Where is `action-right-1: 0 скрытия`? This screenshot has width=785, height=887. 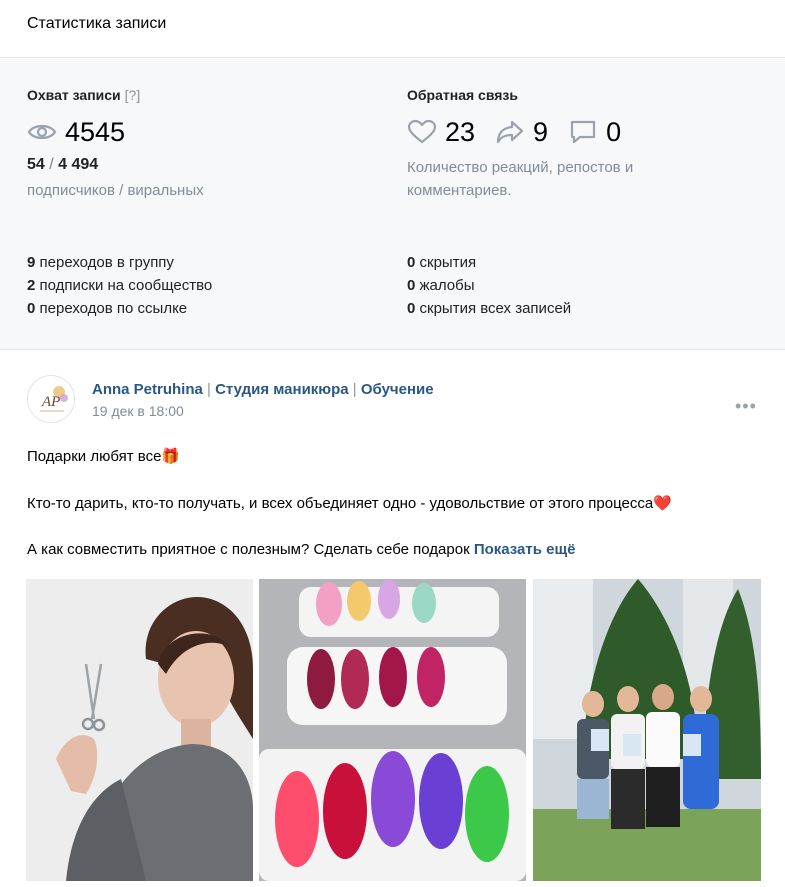 action-right-1: 0 скрытия is located at coordinates (441, 262).